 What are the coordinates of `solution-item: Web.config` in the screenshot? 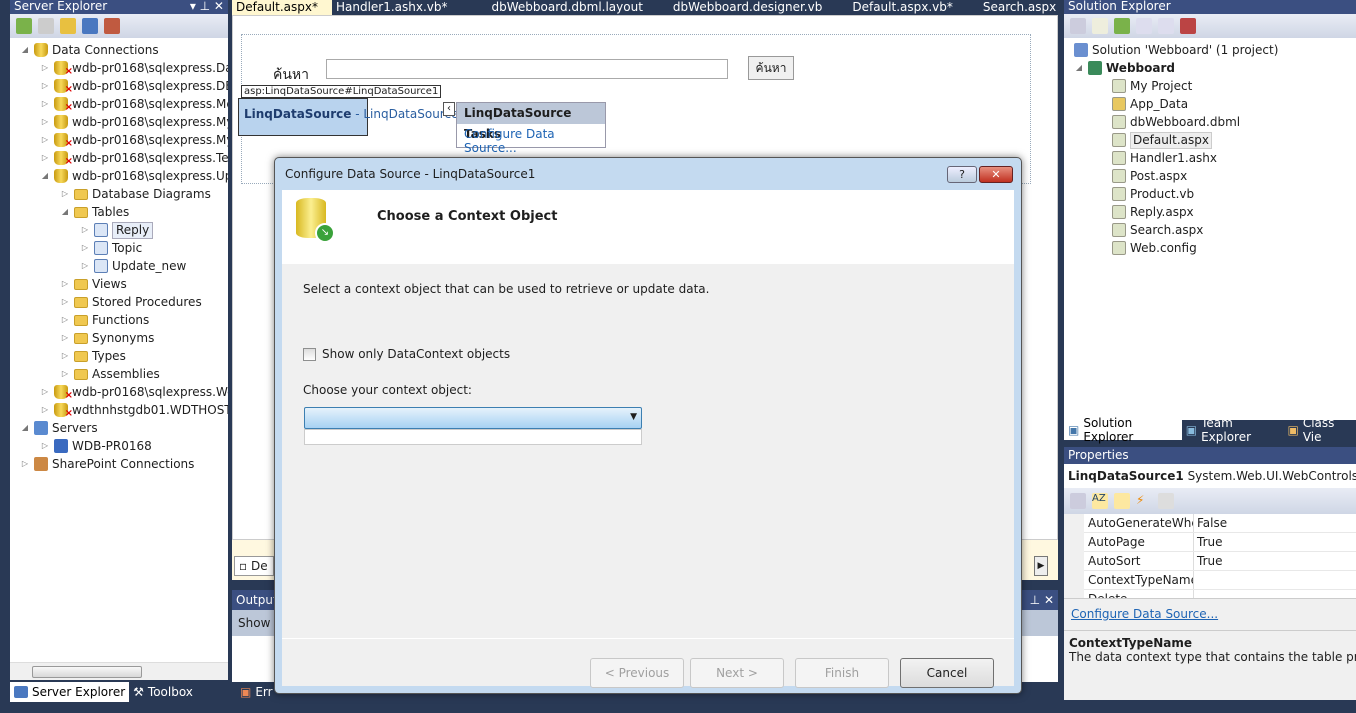 It's located at (1154, 248).